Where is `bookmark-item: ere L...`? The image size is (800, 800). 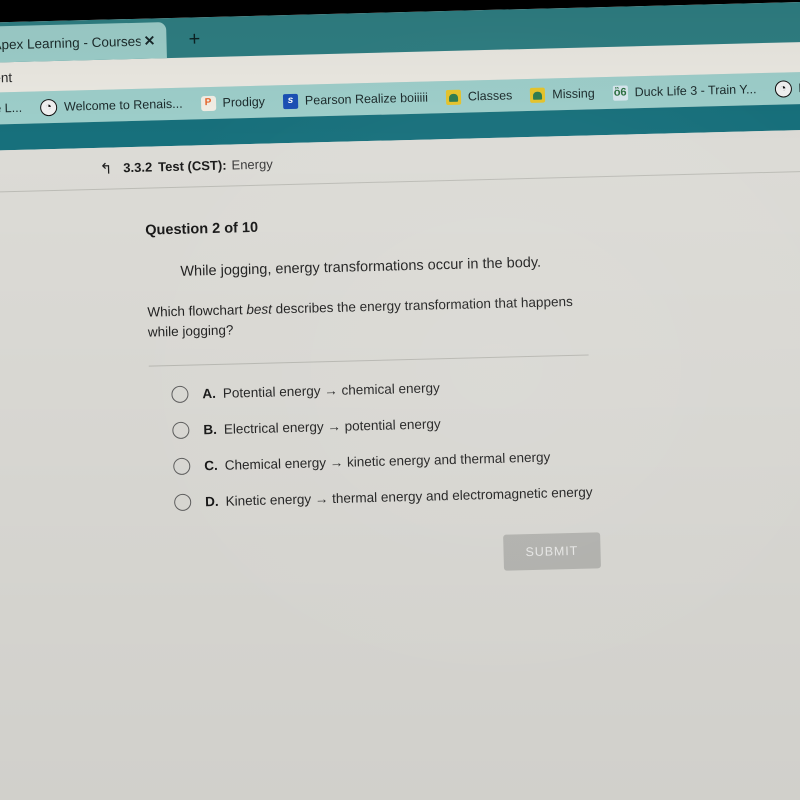
bookmark-item: ere L... is located at coordinates (15, 108).